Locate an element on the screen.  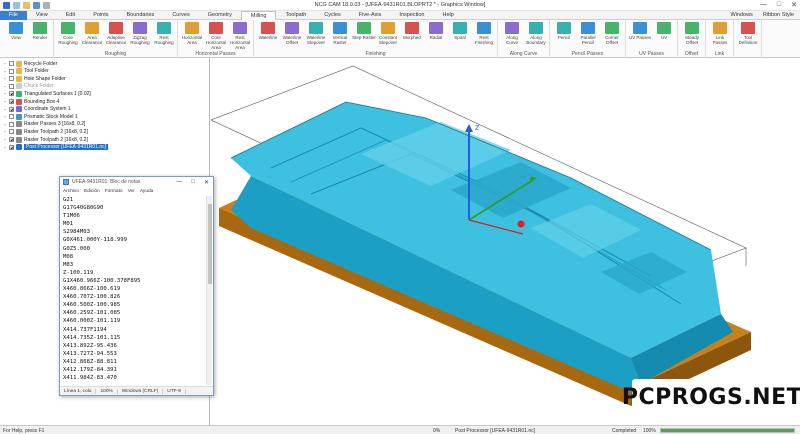
notepad-menu-1: Edición is located at coordinates (92, 191).